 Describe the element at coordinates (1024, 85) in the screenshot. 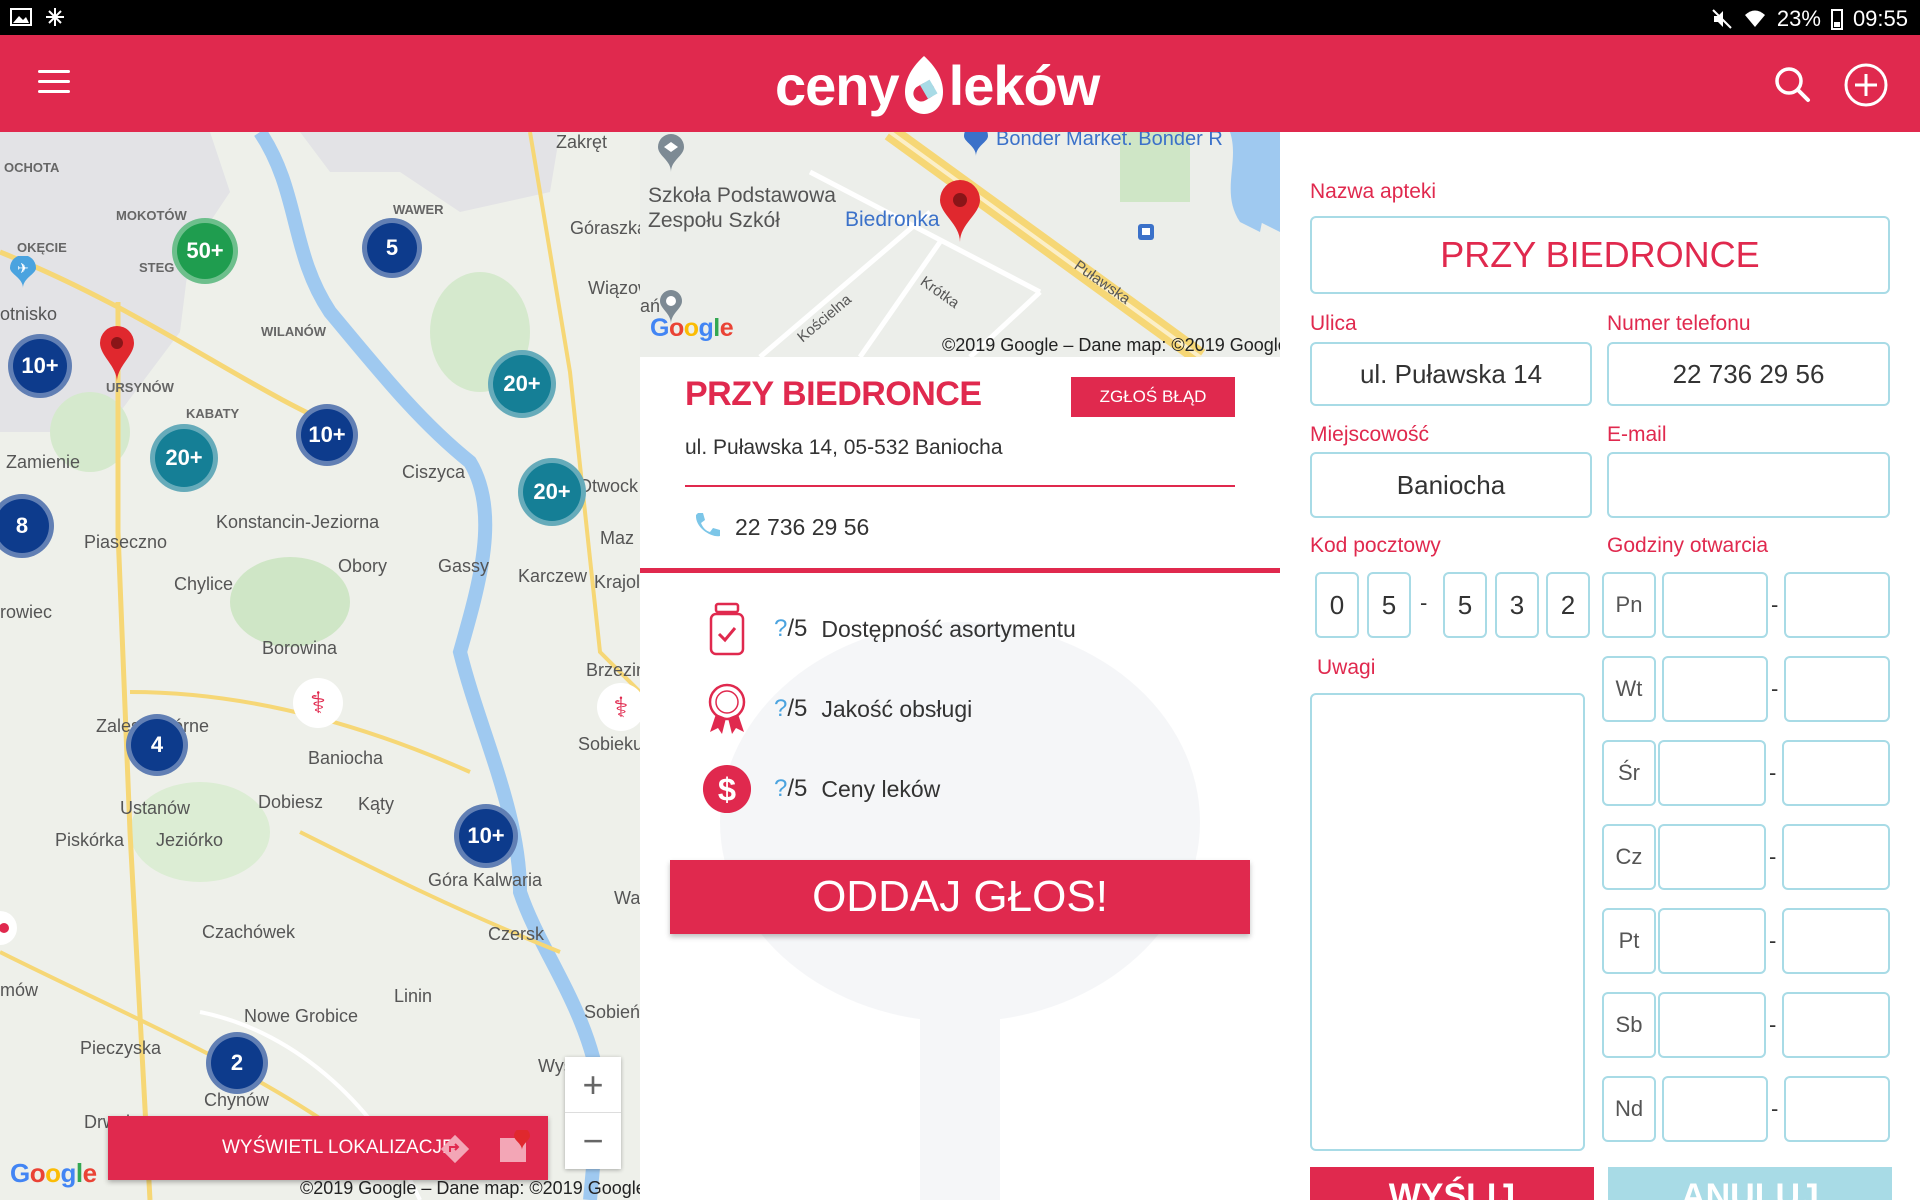

I see `logo-text-right: leków` at that location.